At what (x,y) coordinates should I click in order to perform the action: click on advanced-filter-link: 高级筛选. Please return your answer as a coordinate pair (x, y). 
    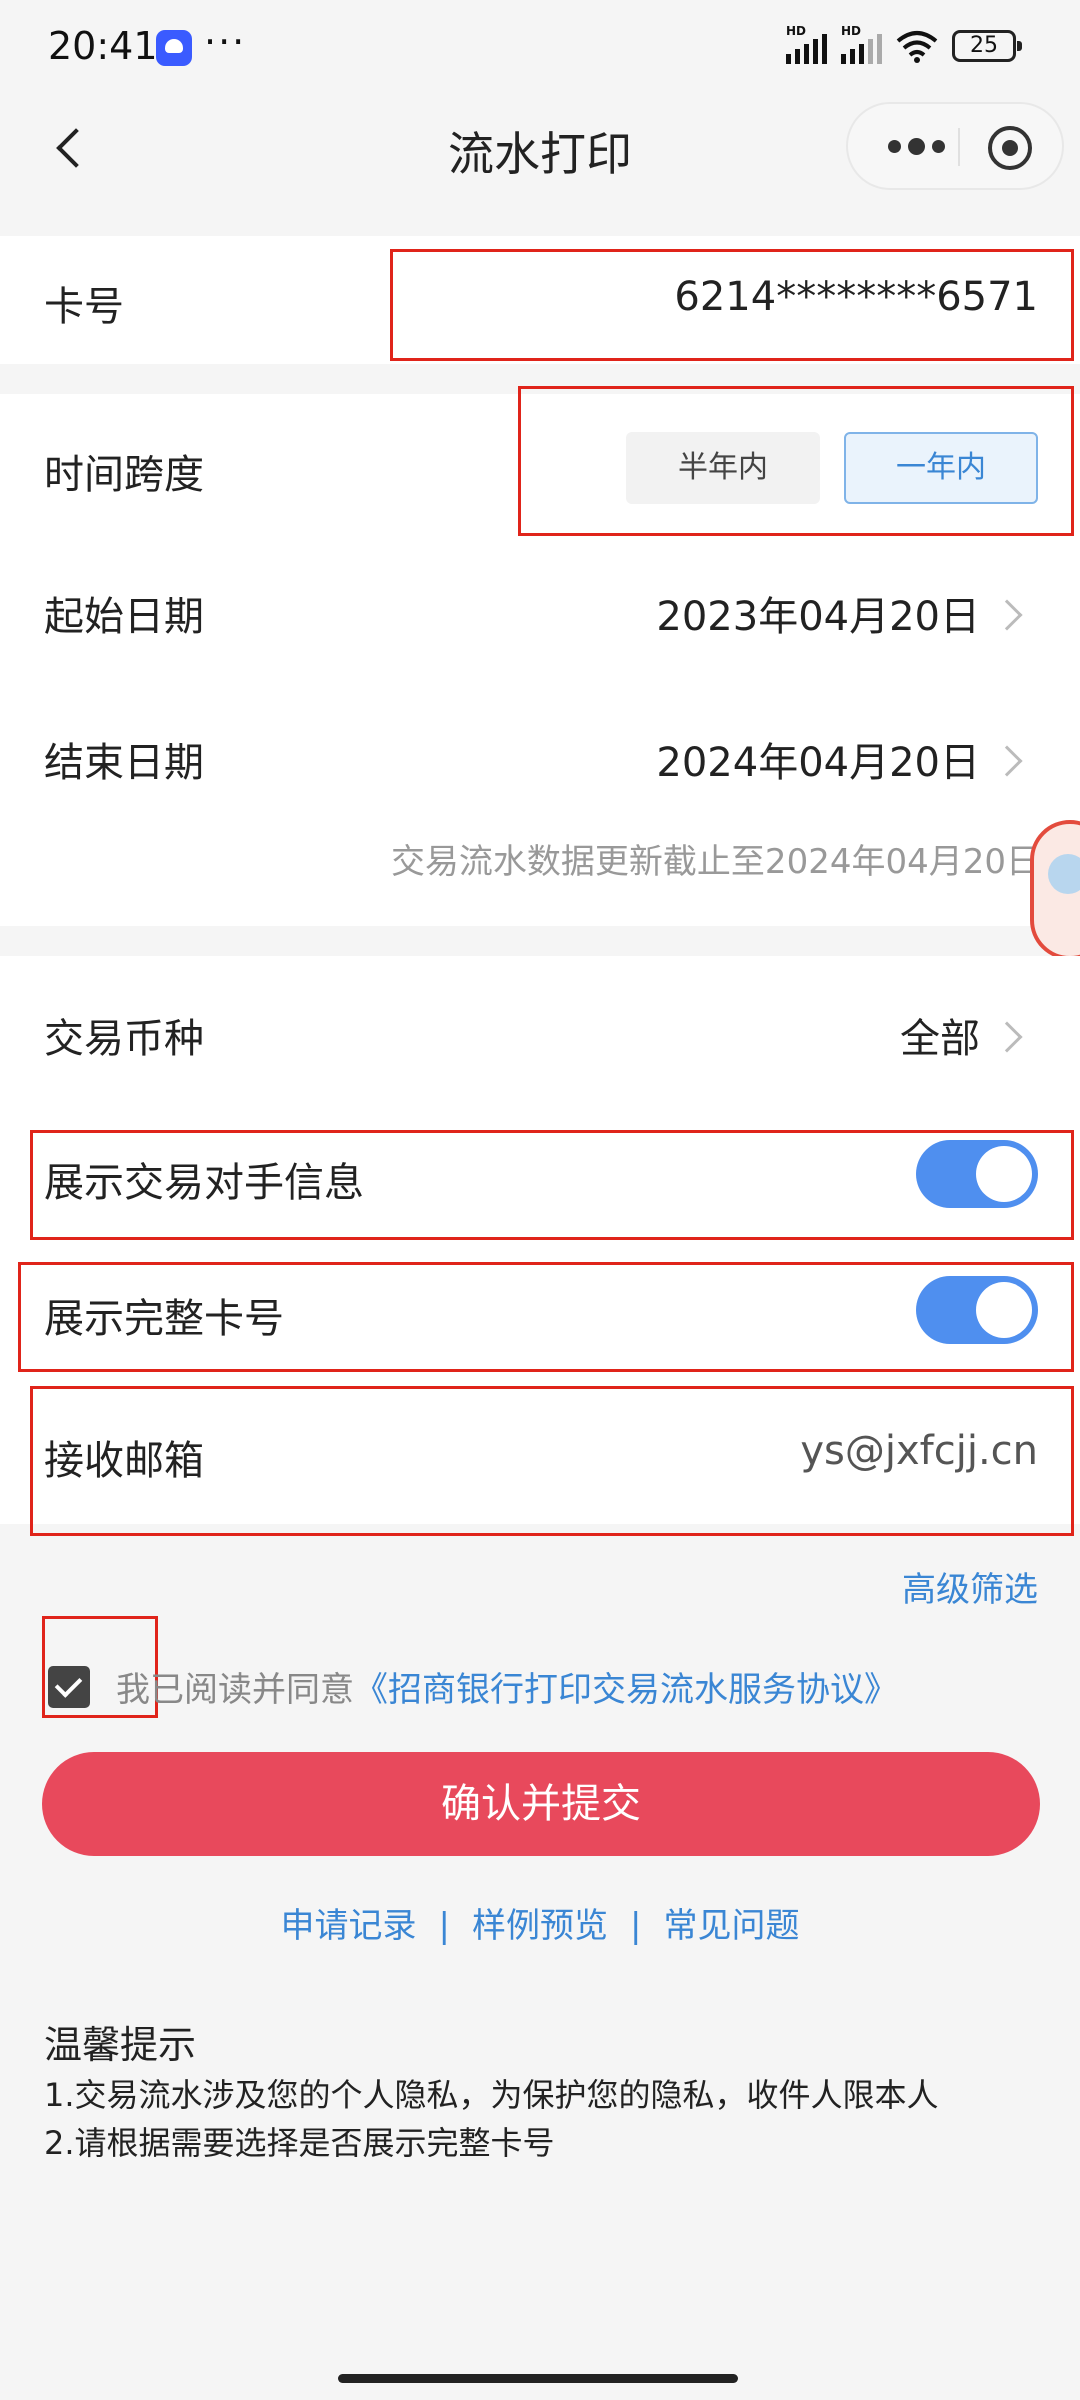
    Looking at the image, I should click on (970, 1586).